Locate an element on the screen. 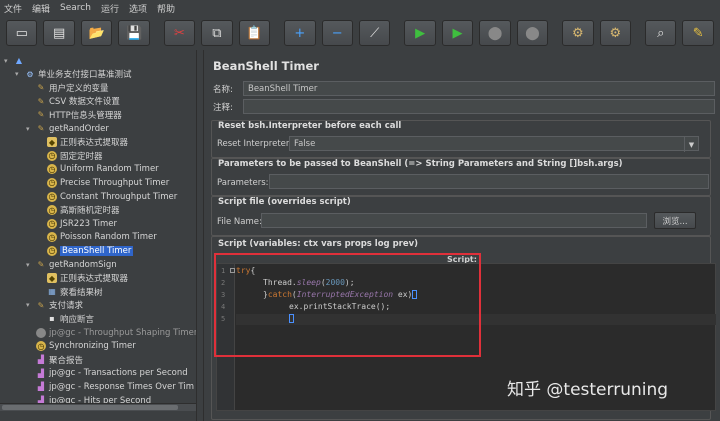 This screenshot has width=720, height=421. collapse-button: − is located at coordinates (337, 33).